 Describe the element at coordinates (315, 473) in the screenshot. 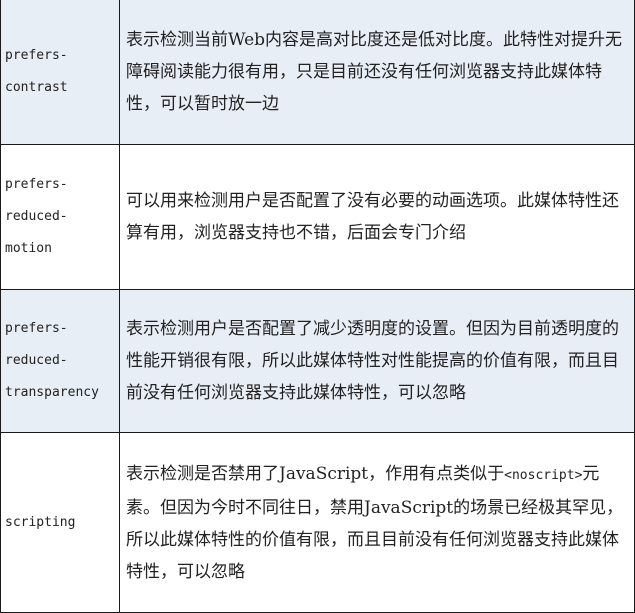

I see `description-text: 表示检测是否禁用了JavaScript，作用有点类似于` at that location.